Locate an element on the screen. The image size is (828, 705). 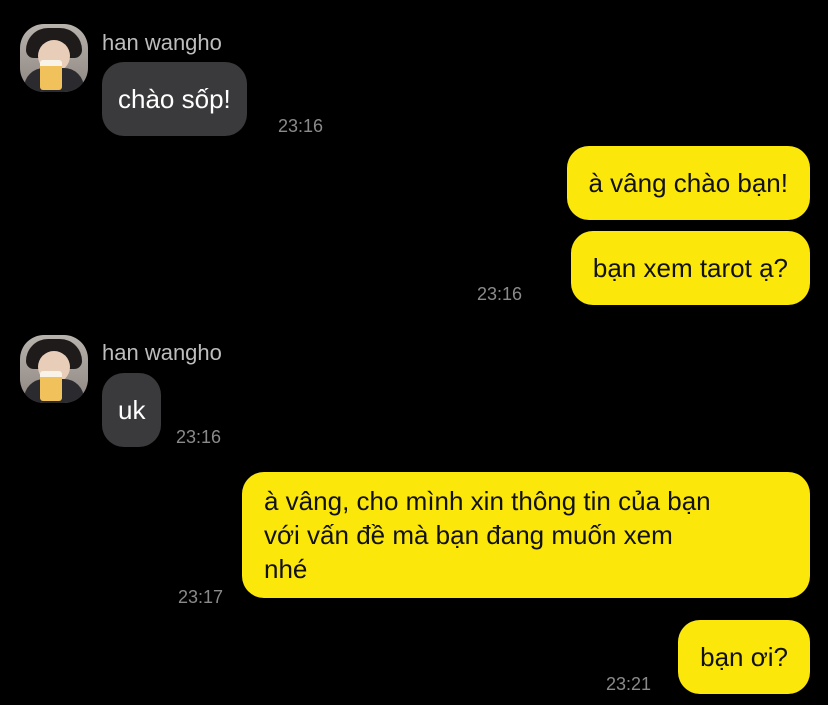
message-text: uk is located at coordinates (132, 410).